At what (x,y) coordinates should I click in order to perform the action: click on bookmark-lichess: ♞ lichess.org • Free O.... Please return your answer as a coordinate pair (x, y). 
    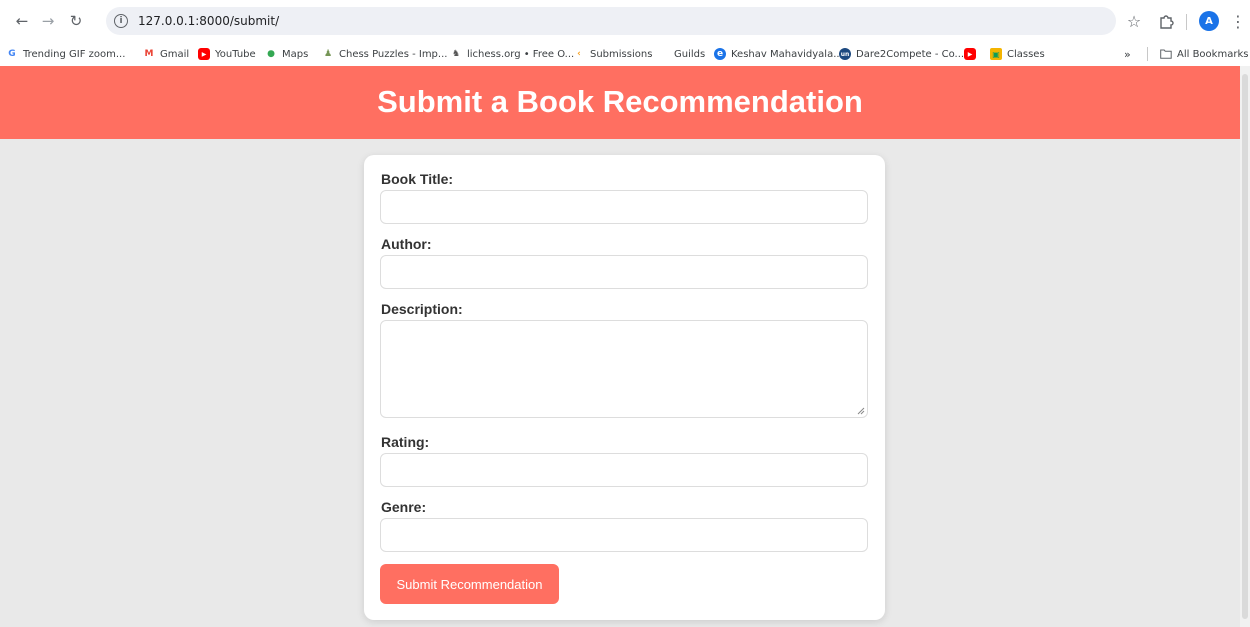
    Looking at the image, I should click on (512, 54).